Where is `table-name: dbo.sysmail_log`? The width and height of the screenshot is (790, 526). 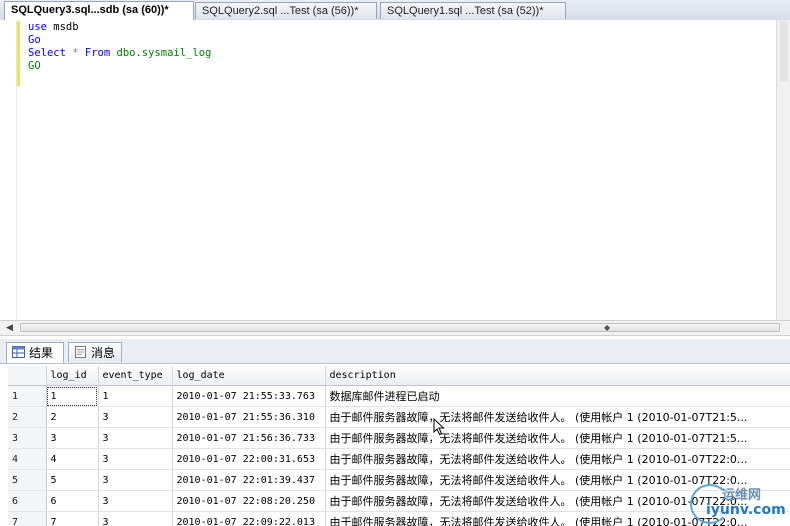
table-name: dbo.sysmail_log is located at coordinates (161, 53).